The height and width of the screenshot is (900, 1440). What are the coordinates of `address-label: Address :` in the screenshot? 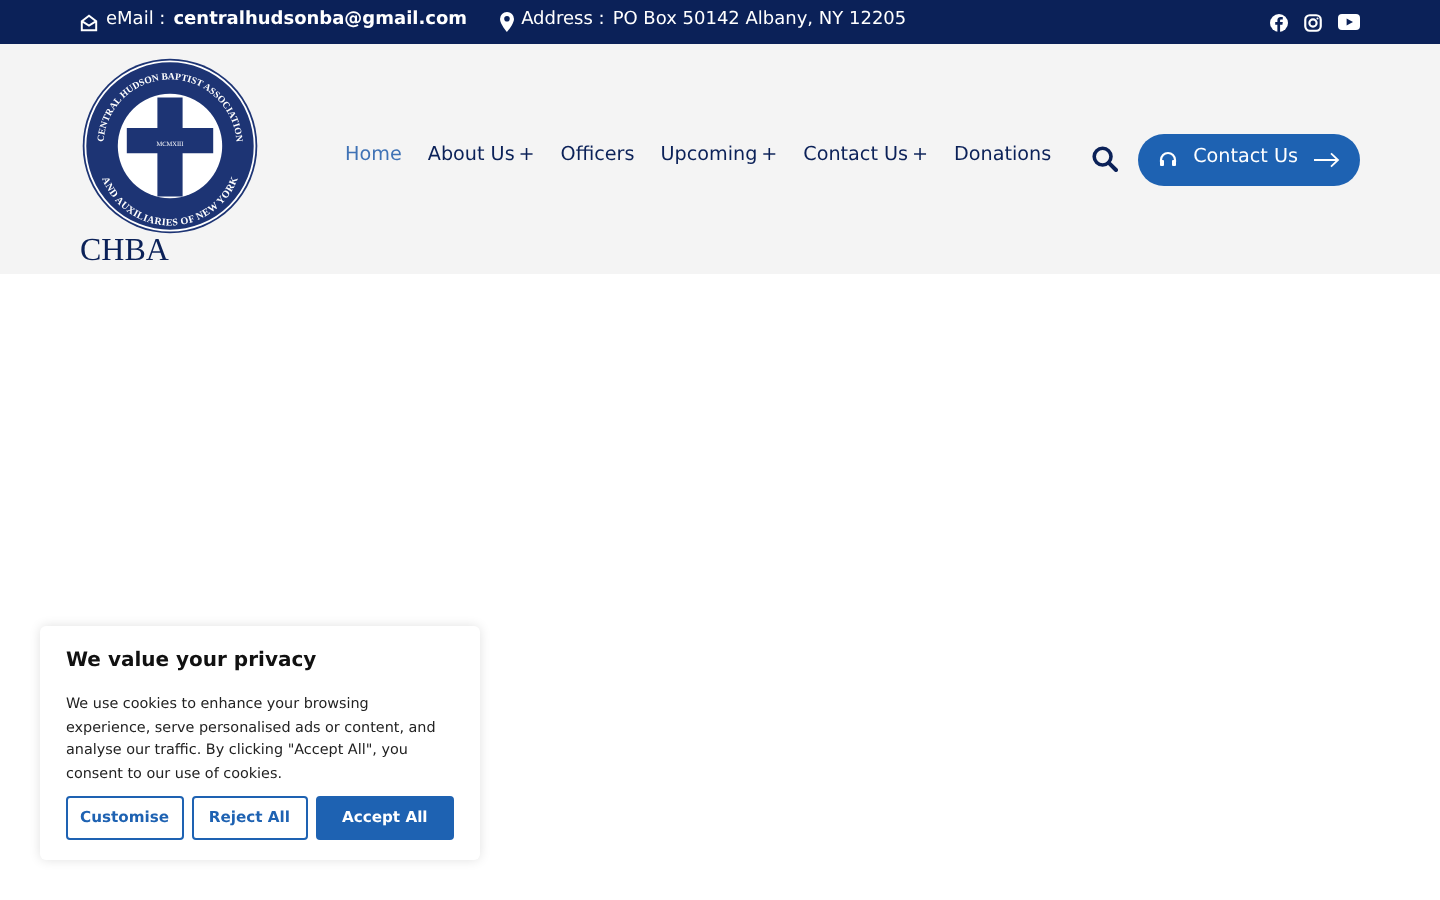 It's located at (563, 21).